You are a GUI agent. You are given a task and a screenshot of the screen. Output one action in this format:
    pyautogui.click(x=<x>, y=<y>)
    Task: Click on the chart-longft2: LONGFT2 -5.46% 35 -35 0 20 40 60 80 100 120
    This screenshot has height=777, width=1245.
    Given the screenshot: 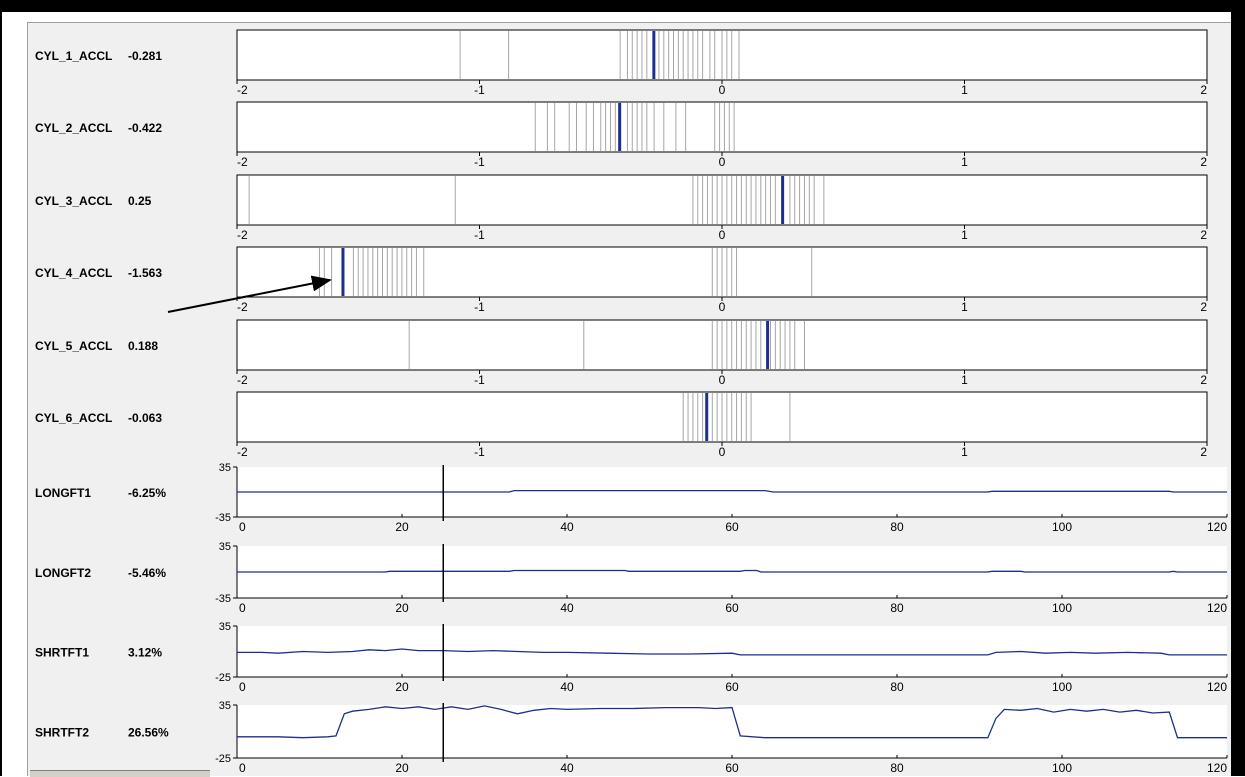 What is the action you would take?
    pyautogui.click(x=631, y=578)
    